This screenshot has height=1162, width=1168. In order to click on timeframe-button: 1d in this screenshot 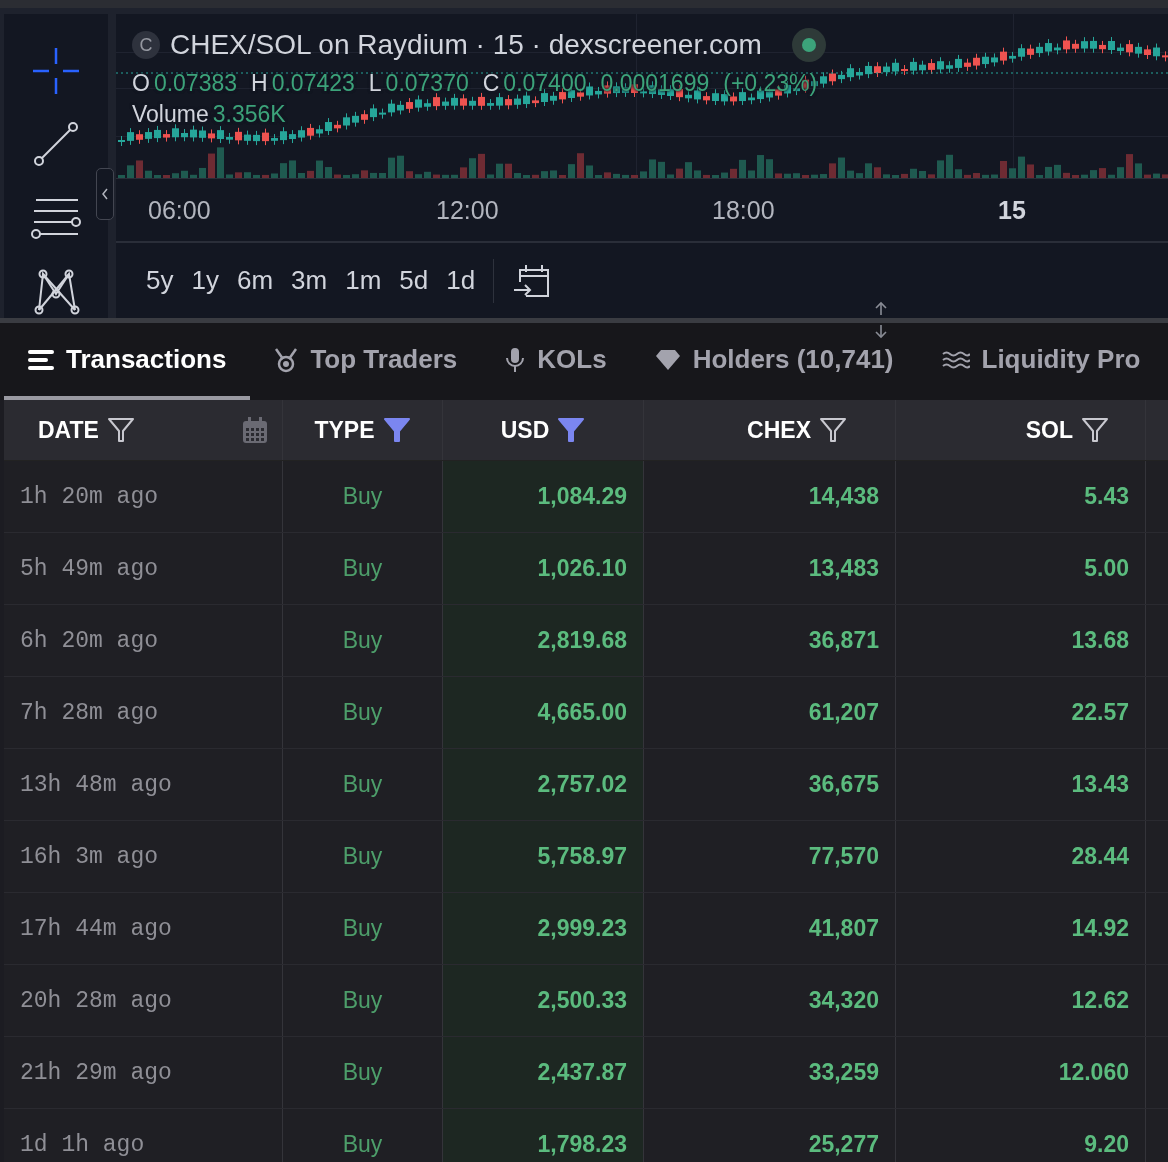, I will do `click(461, 280)`.